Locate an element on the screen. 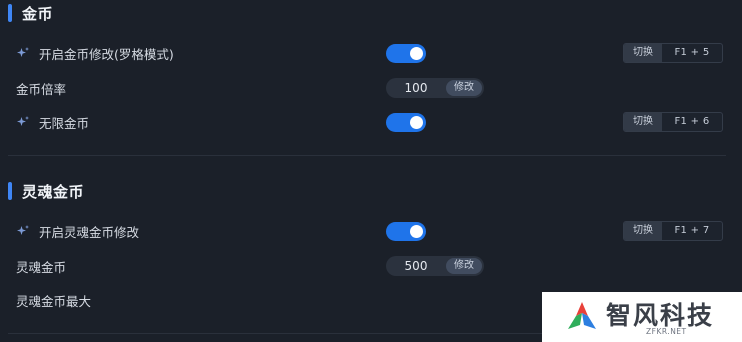  hotkey-keys: F1 + 6 is located at coordinates (692, 121).